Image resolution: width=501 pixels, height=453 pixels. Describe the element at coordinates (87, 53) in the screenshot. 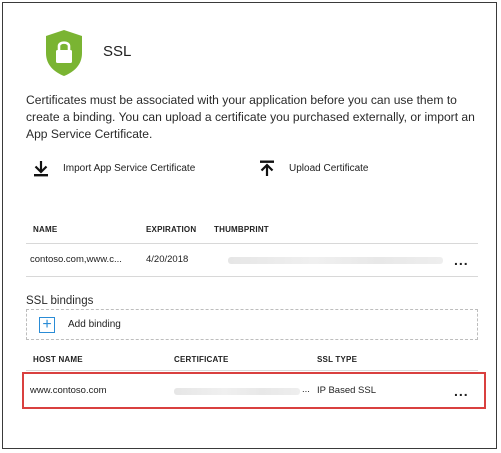

I see `blade-header: SSL` at that location.